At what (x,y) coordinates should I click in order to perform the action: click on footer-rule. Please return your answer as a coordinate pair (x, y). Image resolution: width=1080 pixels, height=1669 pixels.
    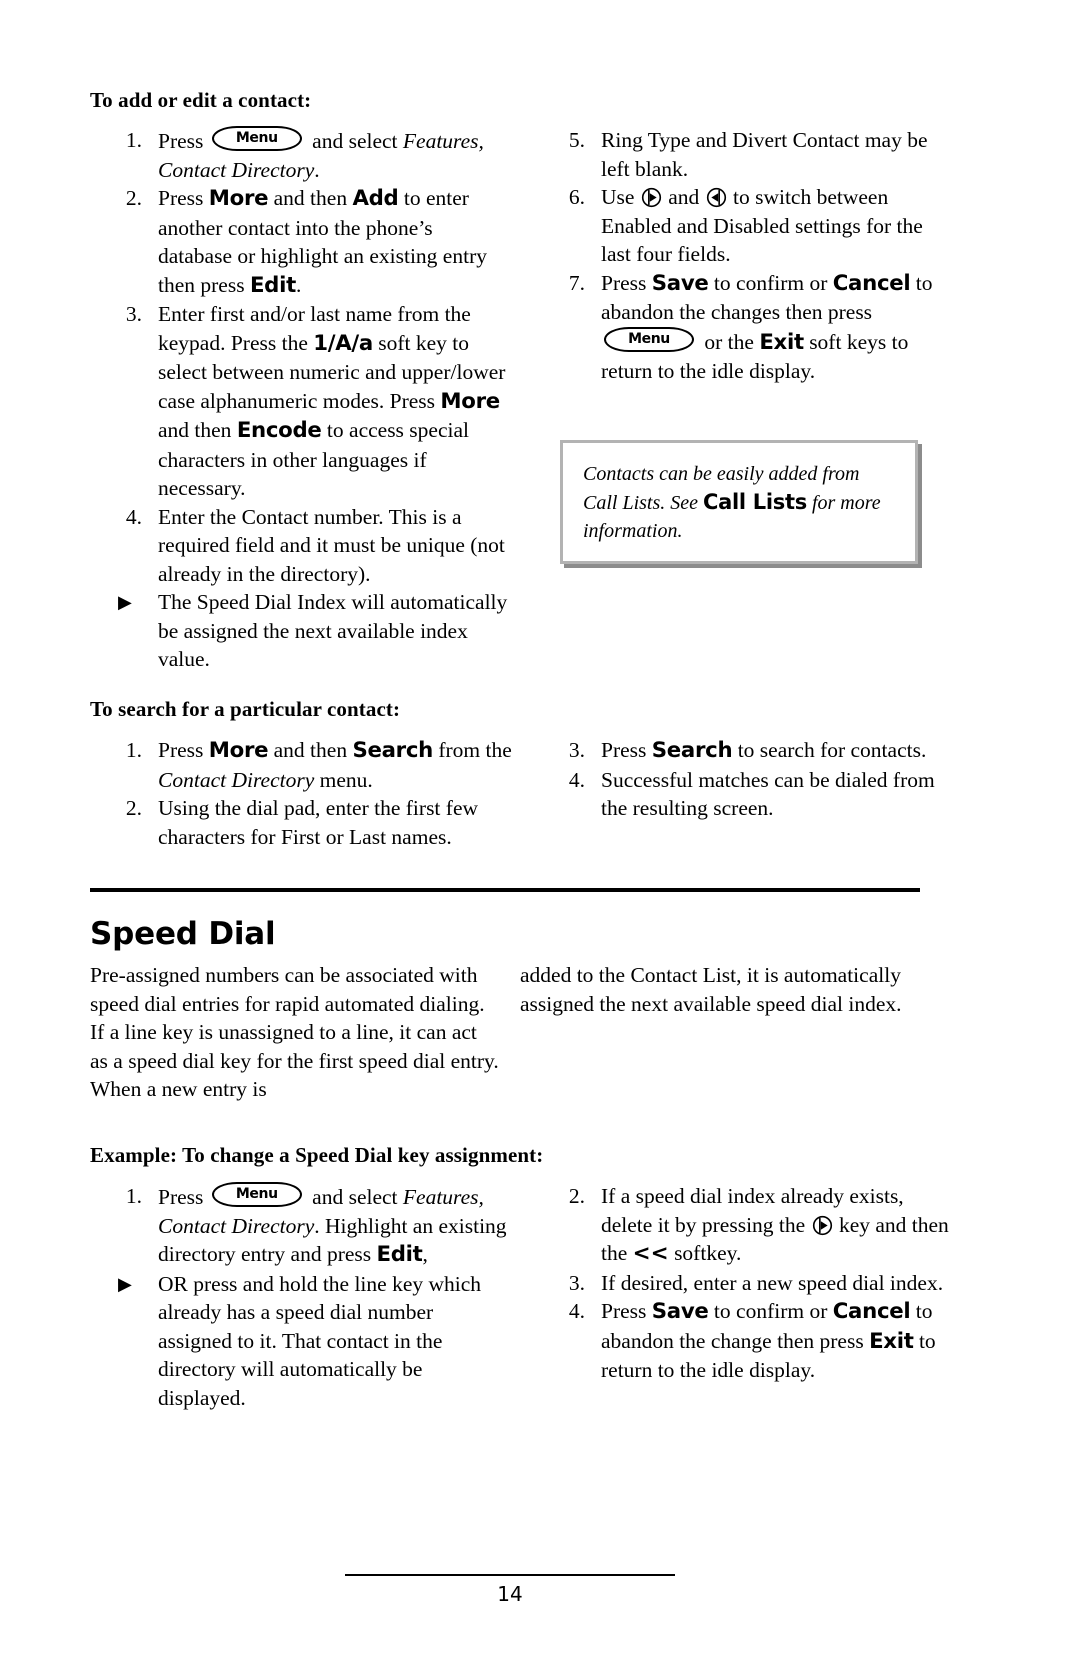
    Looking at the image, I should click on (510, 1575).